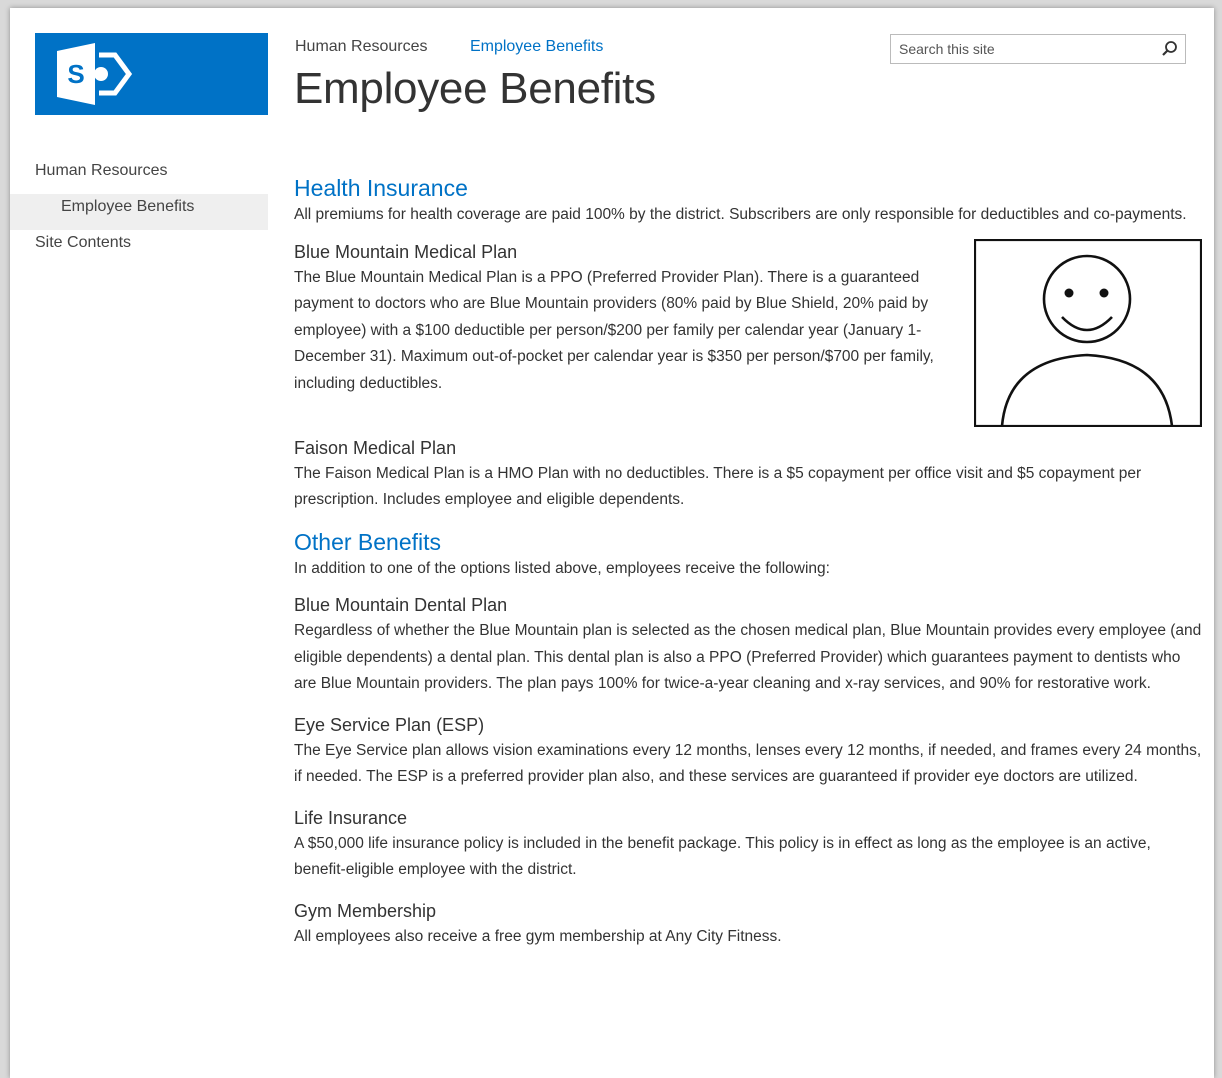 This screenshot has width=1222, height=1078. I want to click on page-title: Employee Benefits, so click(475, 88).